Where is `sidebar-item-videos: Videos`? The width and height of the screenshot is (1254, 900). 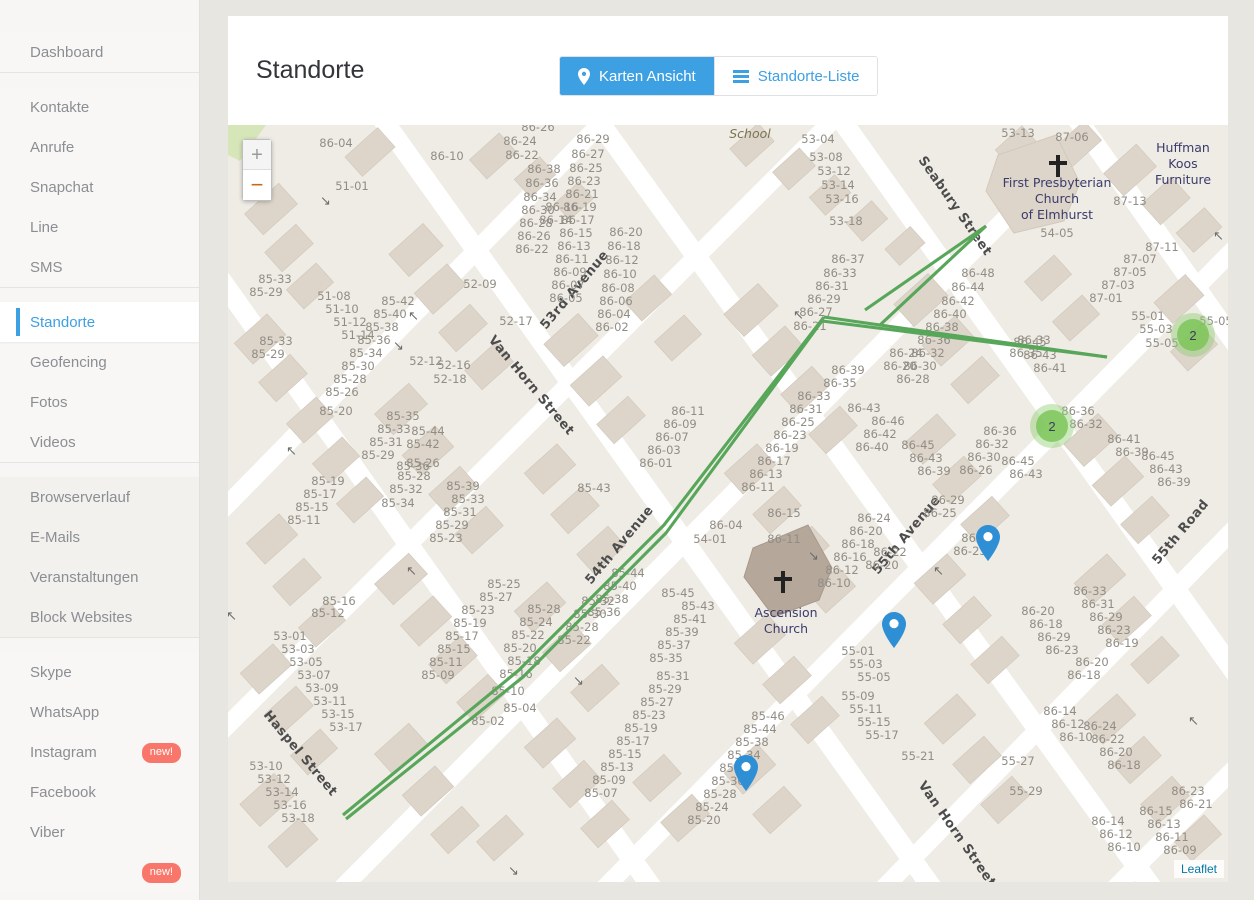
sidebar-item-videos: Videos is located at coordinates (99, 442).